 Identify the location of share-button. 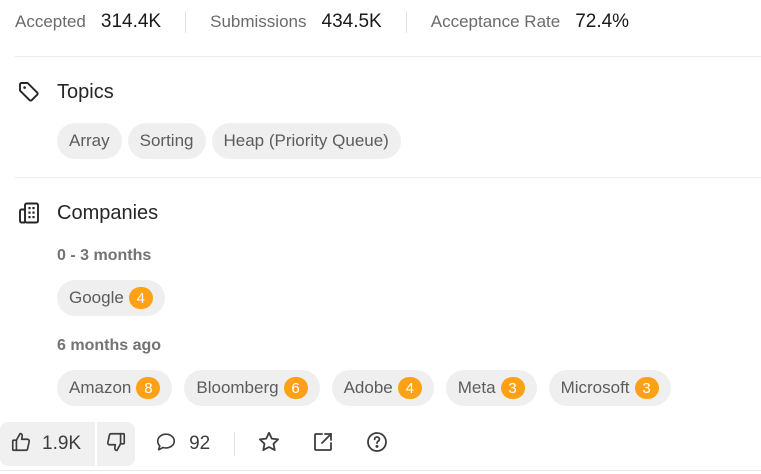
(323, 444).